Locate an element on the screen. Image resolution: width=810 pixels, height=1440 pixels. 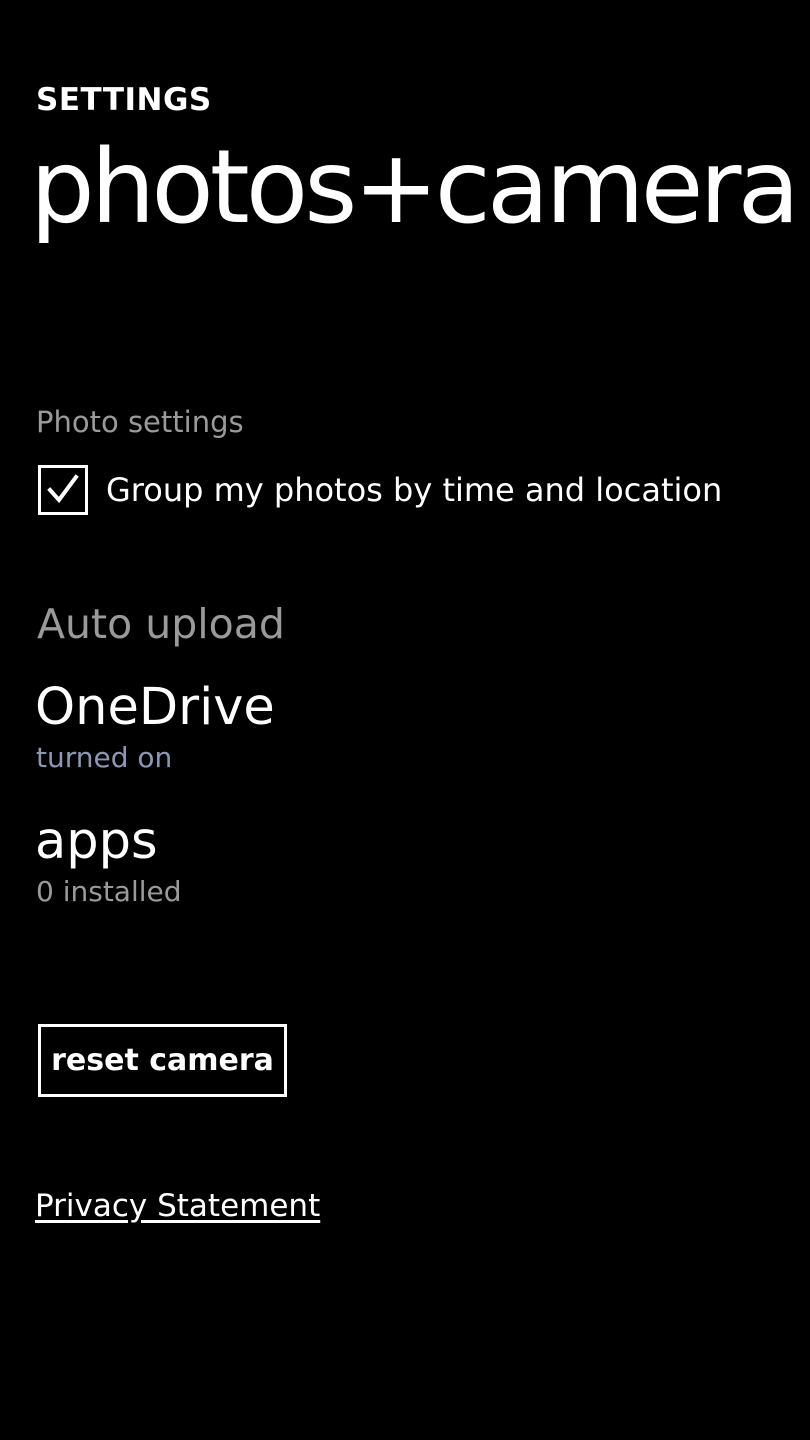
checkmark-icon is located at coordinates (63, 489).